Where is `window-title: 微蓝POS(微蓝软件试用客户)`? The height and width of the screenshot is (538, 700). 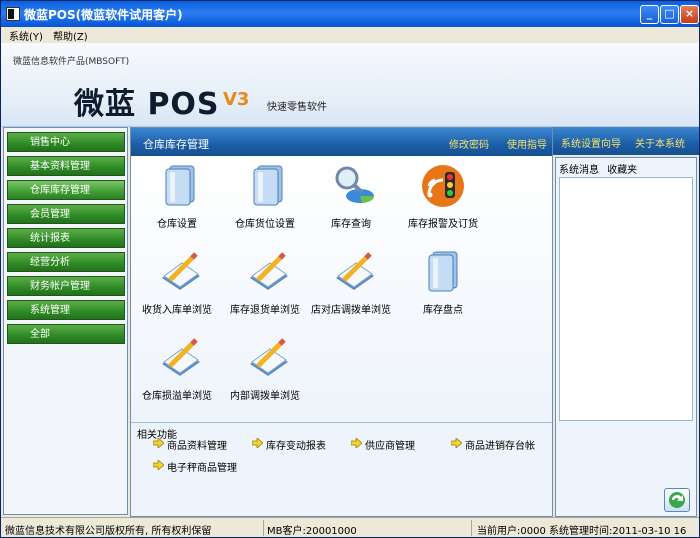 window-title: 微蓝POS(微蓝软件试用客户) is located at coordinates (103, 15).